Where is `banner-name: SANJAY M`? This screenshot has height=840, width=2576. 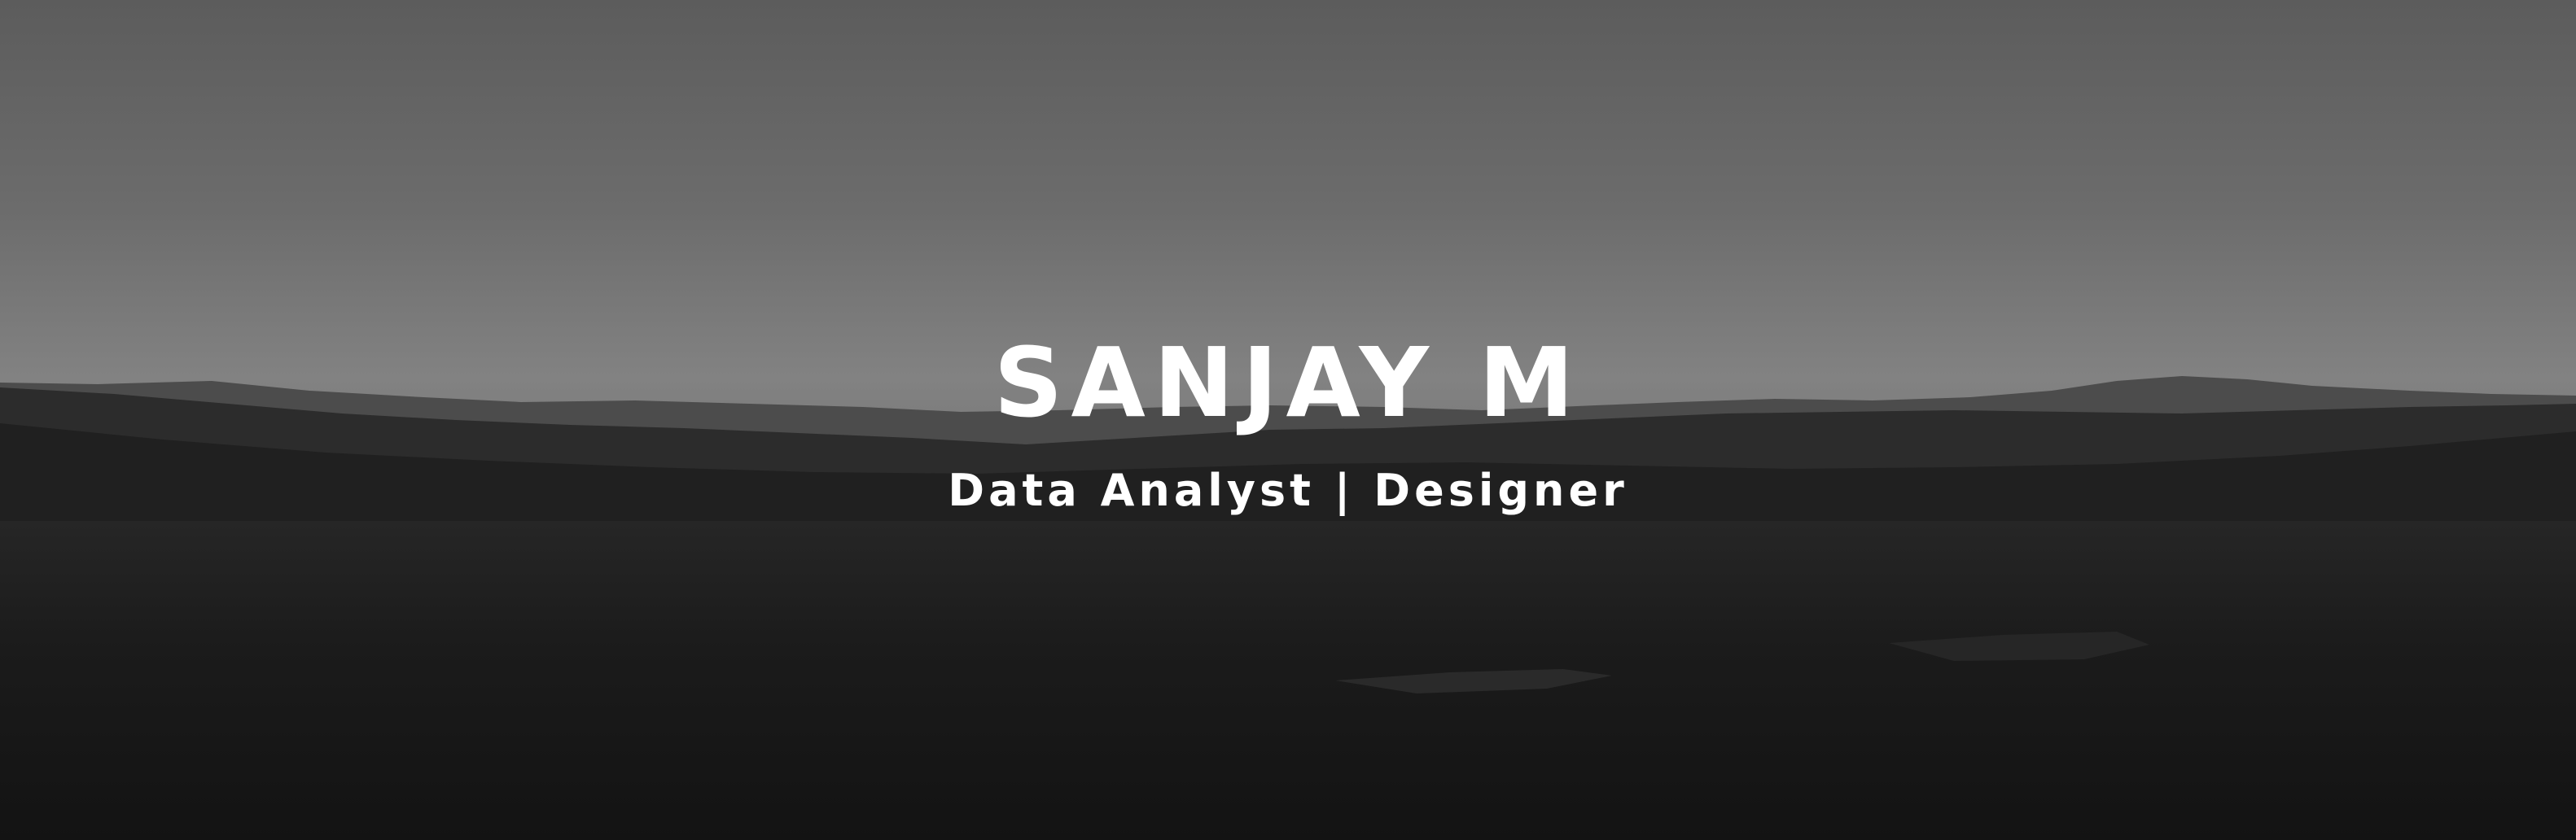
banner-name: SANJAY M is located at coordinates (1288, 382).